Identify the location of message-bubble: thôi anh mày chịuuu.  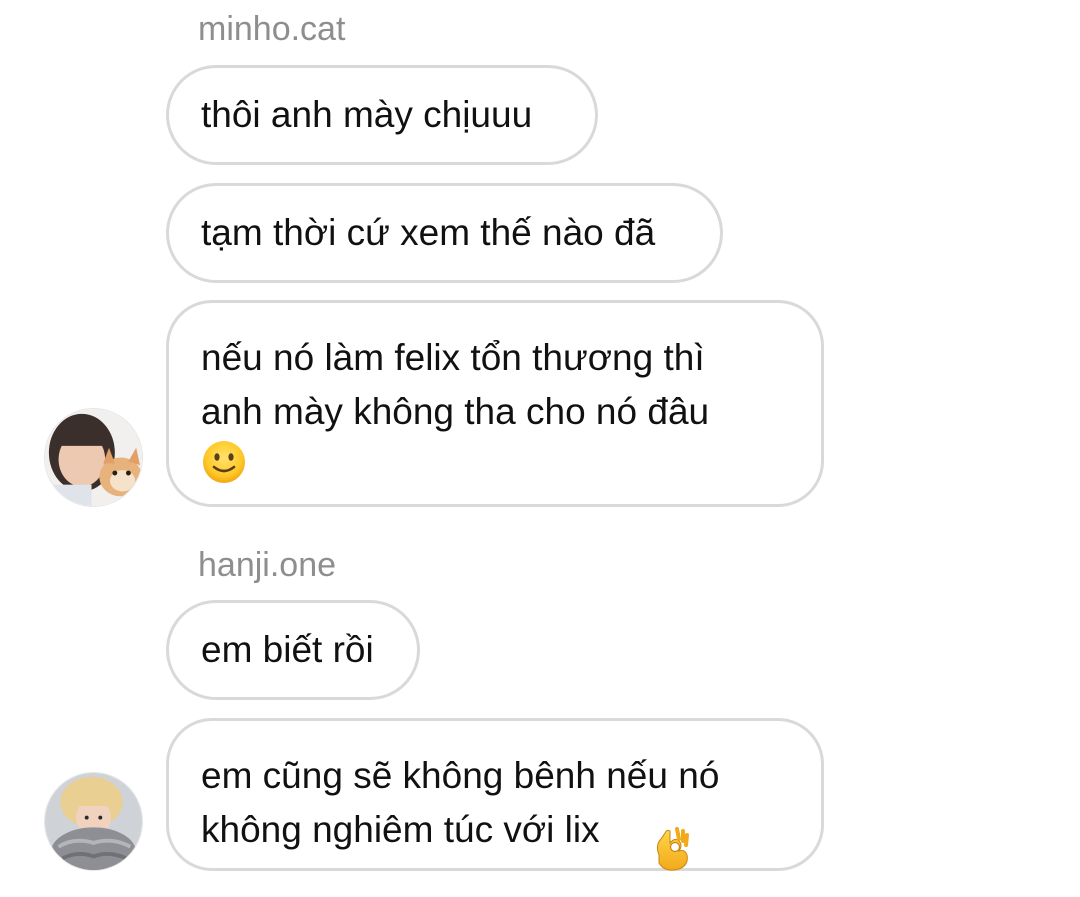
(382, 115).